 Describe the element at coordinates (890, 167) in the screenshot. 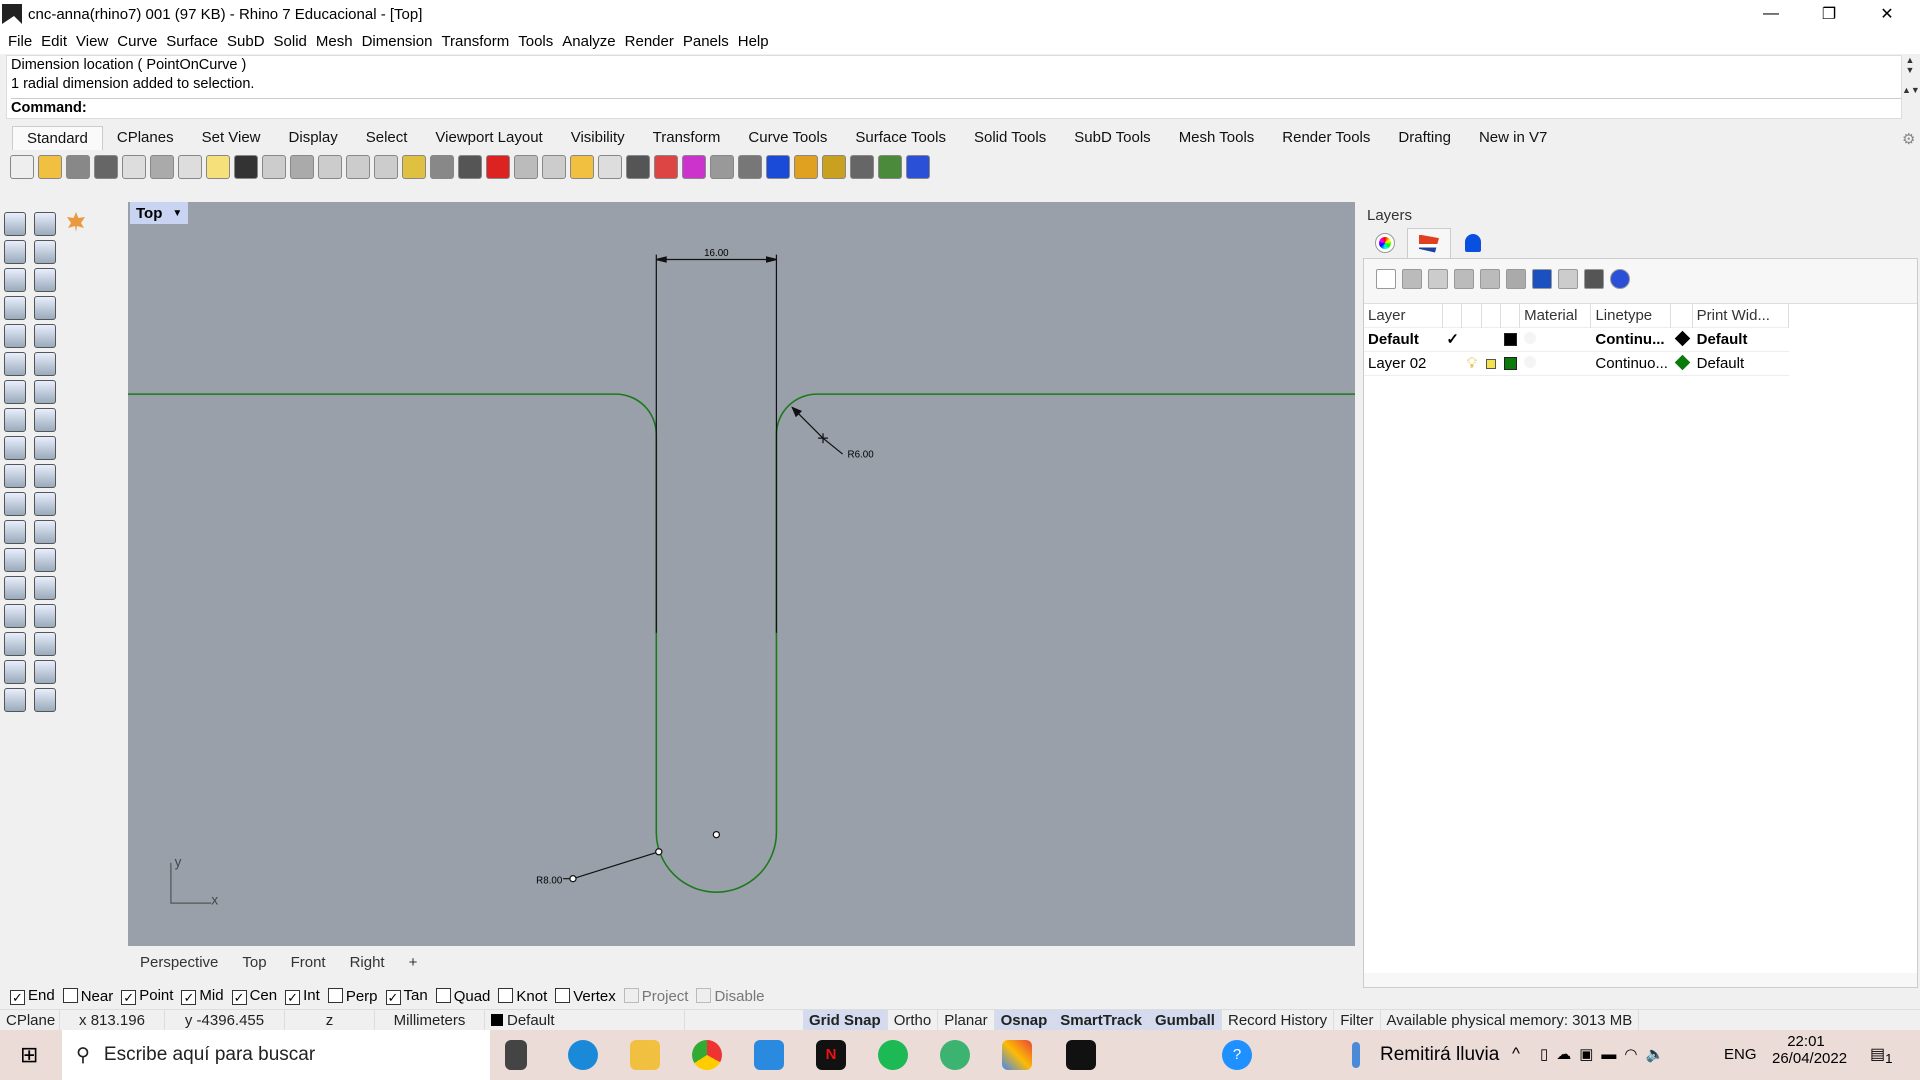

I see `globe-icon` at that location.